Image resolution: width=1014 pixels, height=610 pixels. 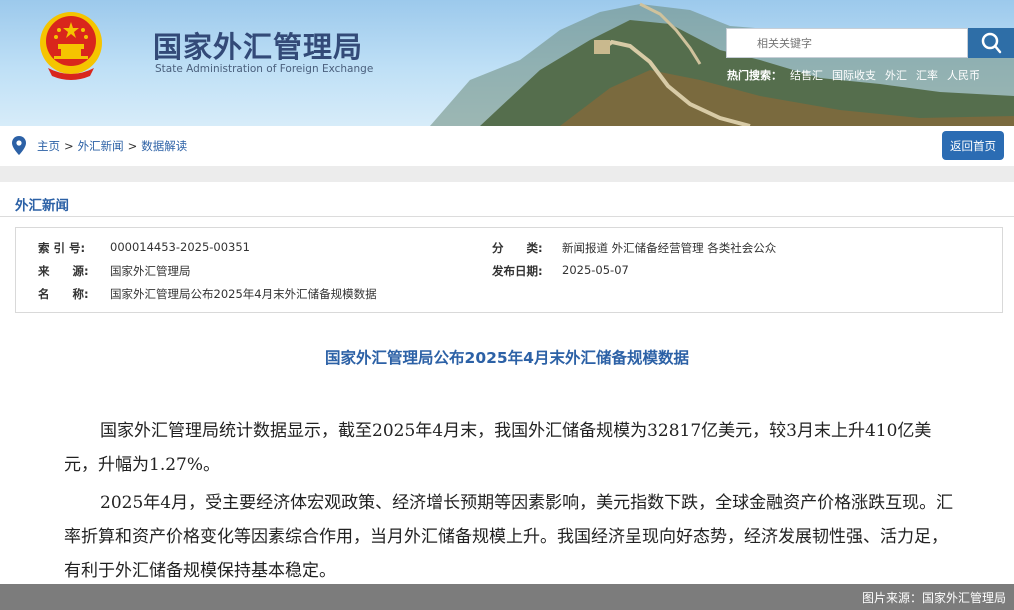 I want to click on site-title-english: State Administration of Foreign Exchange, so click(x=264, y=69).